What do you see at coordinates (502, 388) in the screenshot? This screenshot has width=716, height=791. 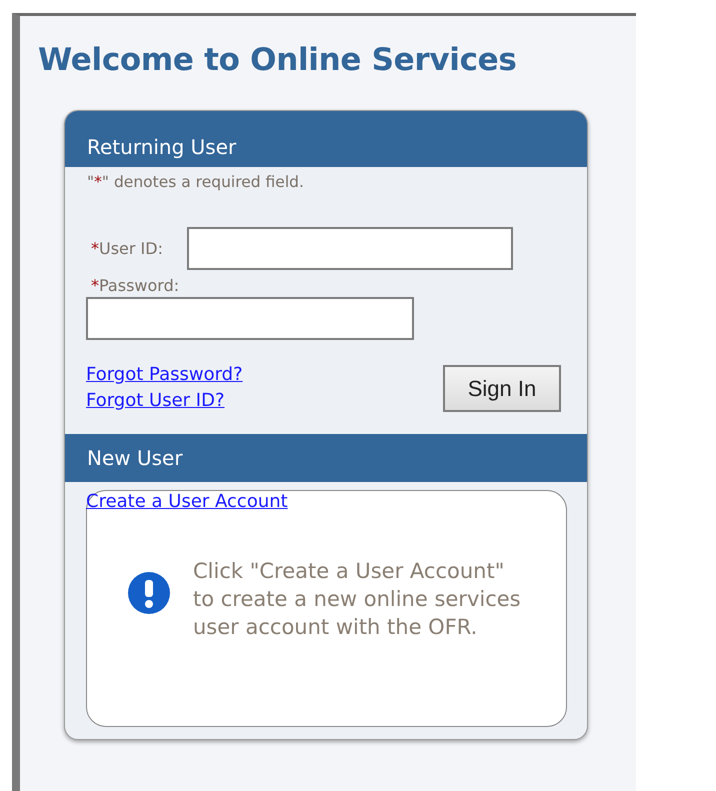 I see `sign-in-button: Sign In` at bounding box center [502, 388].